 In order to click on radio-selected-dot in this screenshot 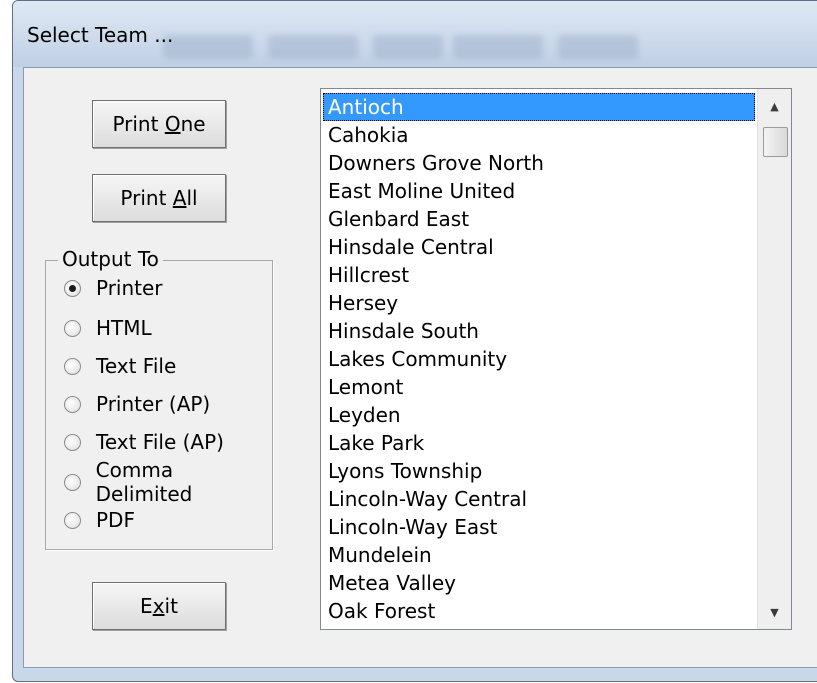, I will do `click(72, 288)`.